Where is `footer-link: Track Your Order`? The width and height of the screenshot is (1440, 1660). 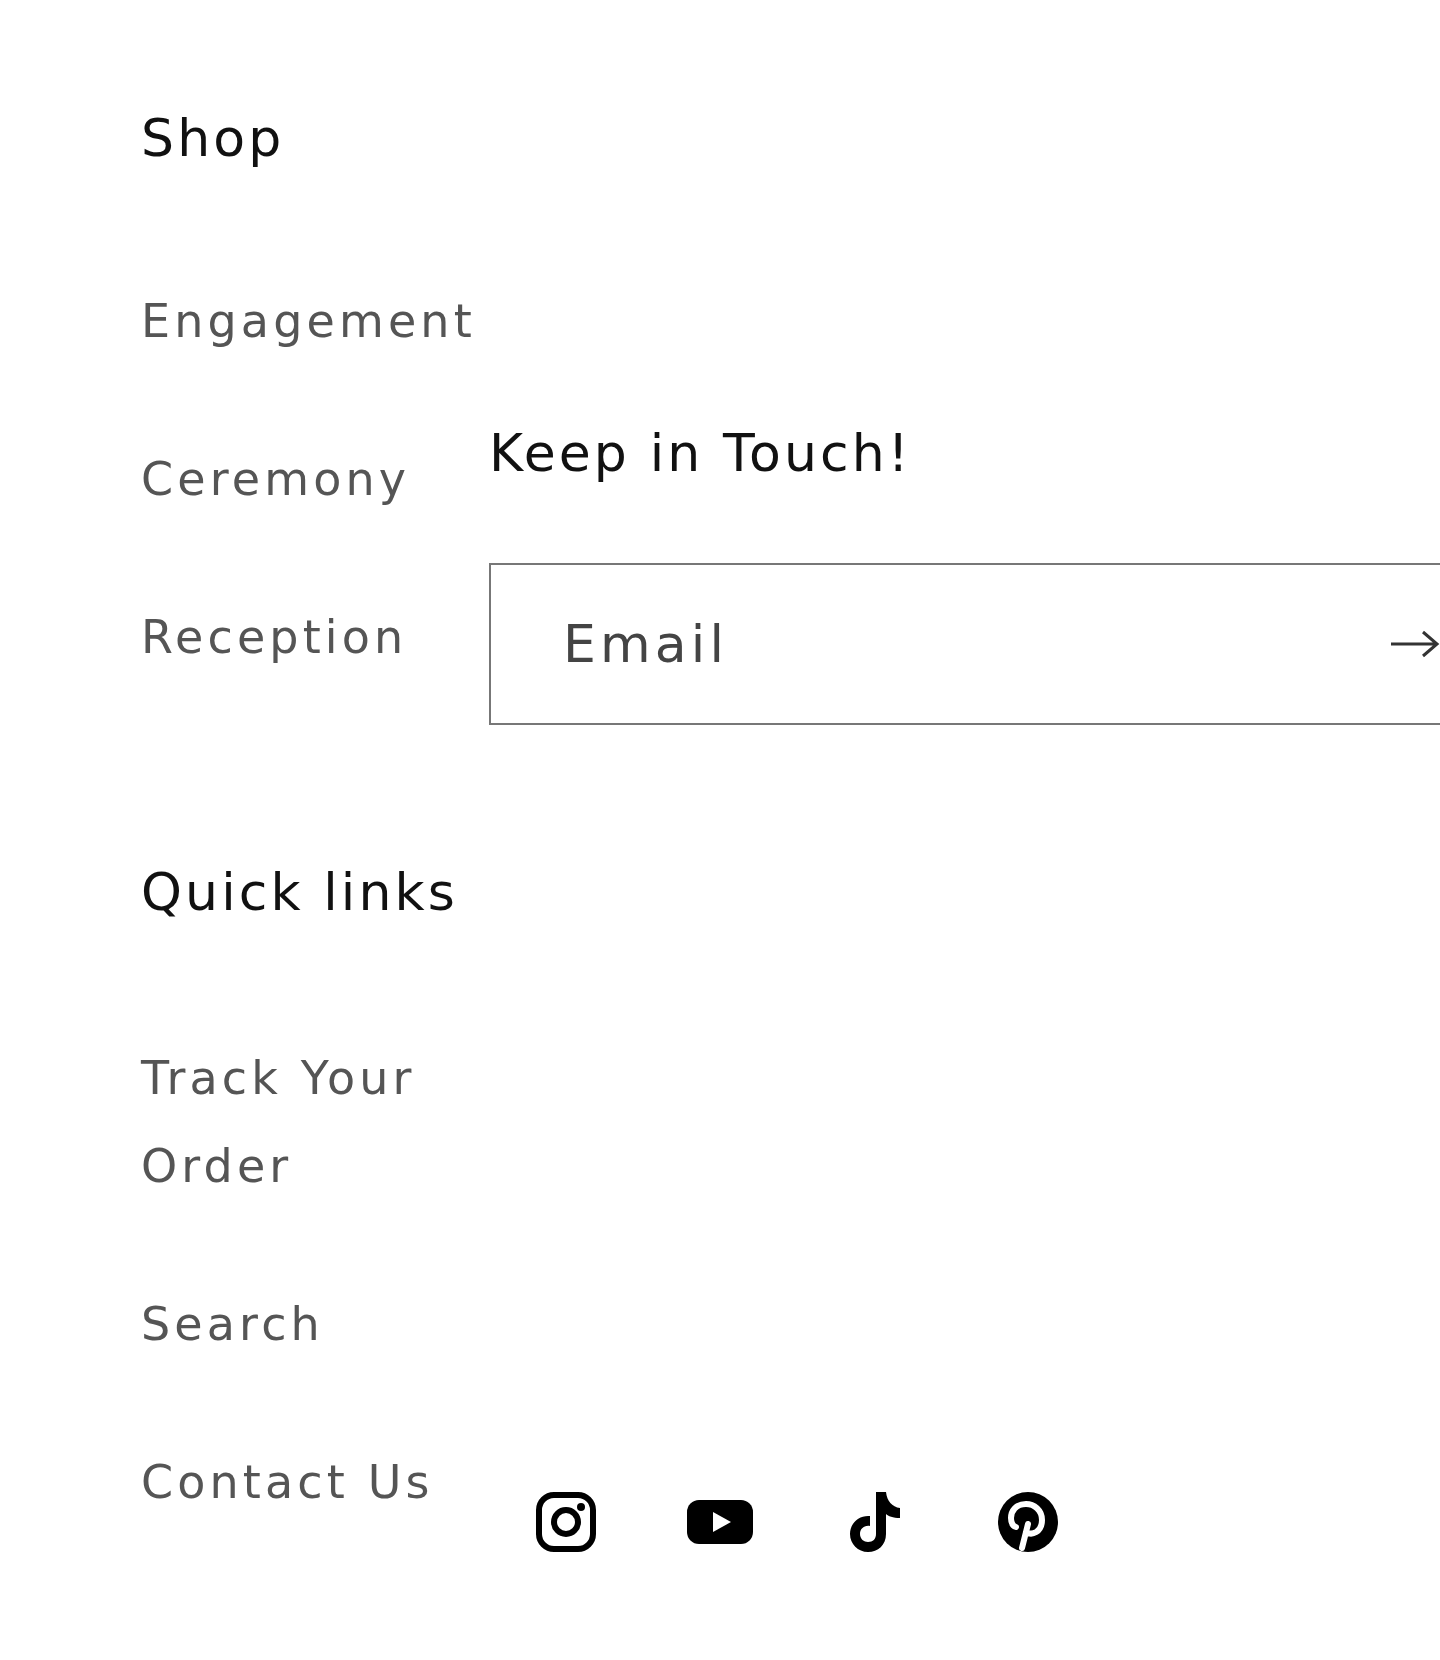
footer-link: Track Your Order is located at coordinates (306, 1122).